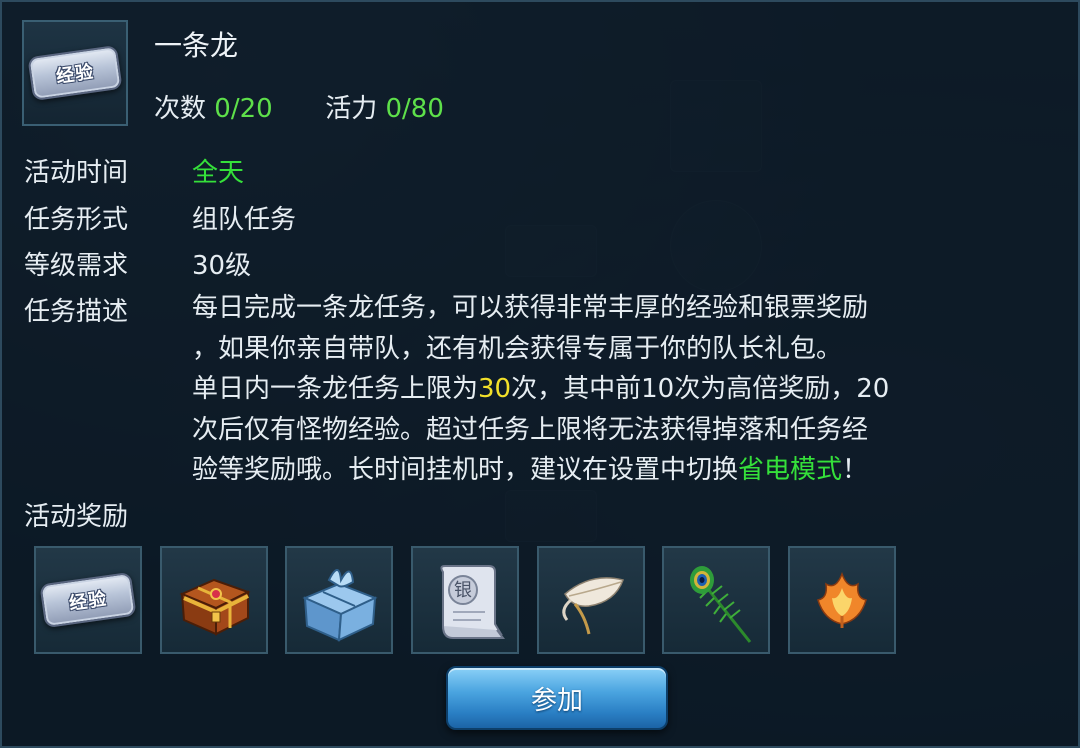 The image size is (1080, 748). What do you see at coordinates (222, 266) in the screenshot?
I see `level-value: 30级` at bounding box center [222, 266].